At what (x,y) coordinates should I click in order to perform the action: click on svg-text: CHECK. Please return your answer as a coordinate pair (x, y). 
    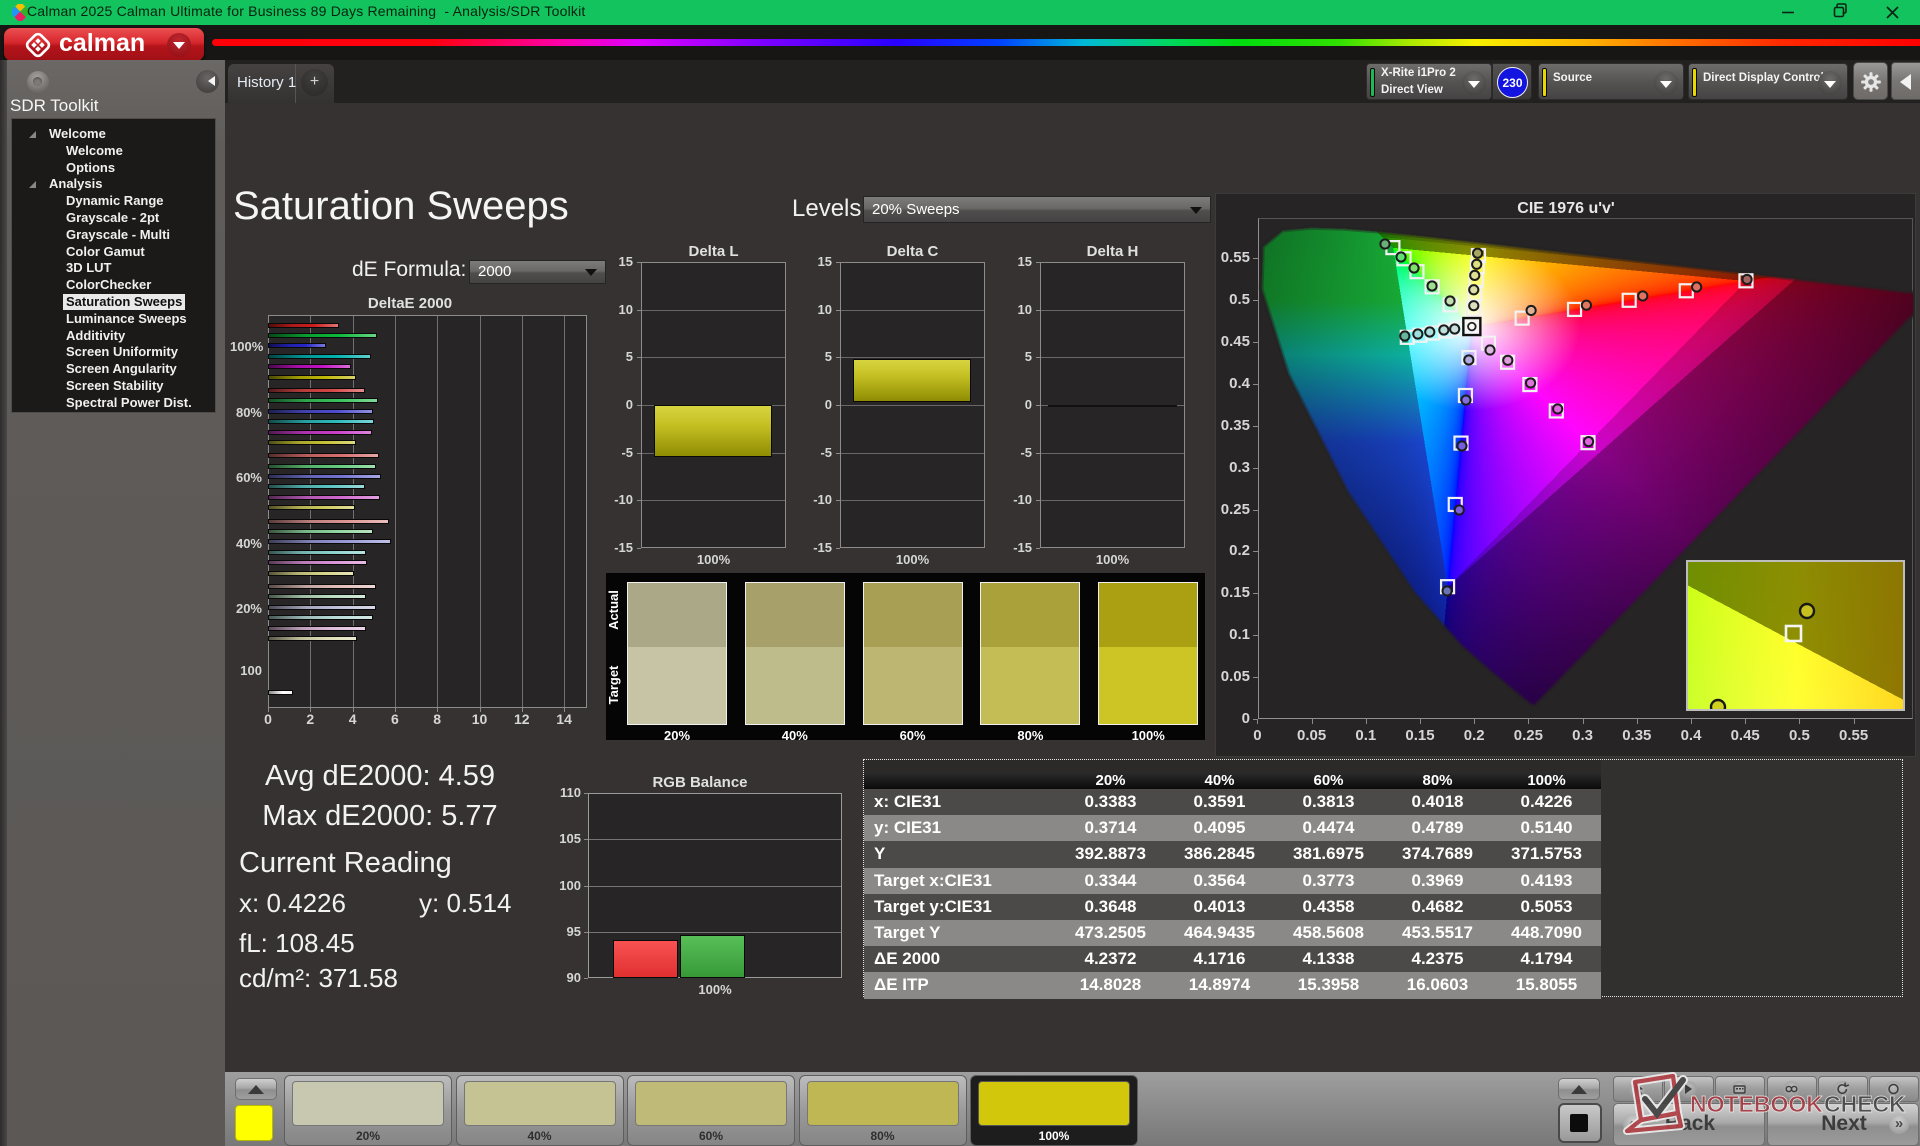
    Looking at the image, I should click on (1865, 1104).